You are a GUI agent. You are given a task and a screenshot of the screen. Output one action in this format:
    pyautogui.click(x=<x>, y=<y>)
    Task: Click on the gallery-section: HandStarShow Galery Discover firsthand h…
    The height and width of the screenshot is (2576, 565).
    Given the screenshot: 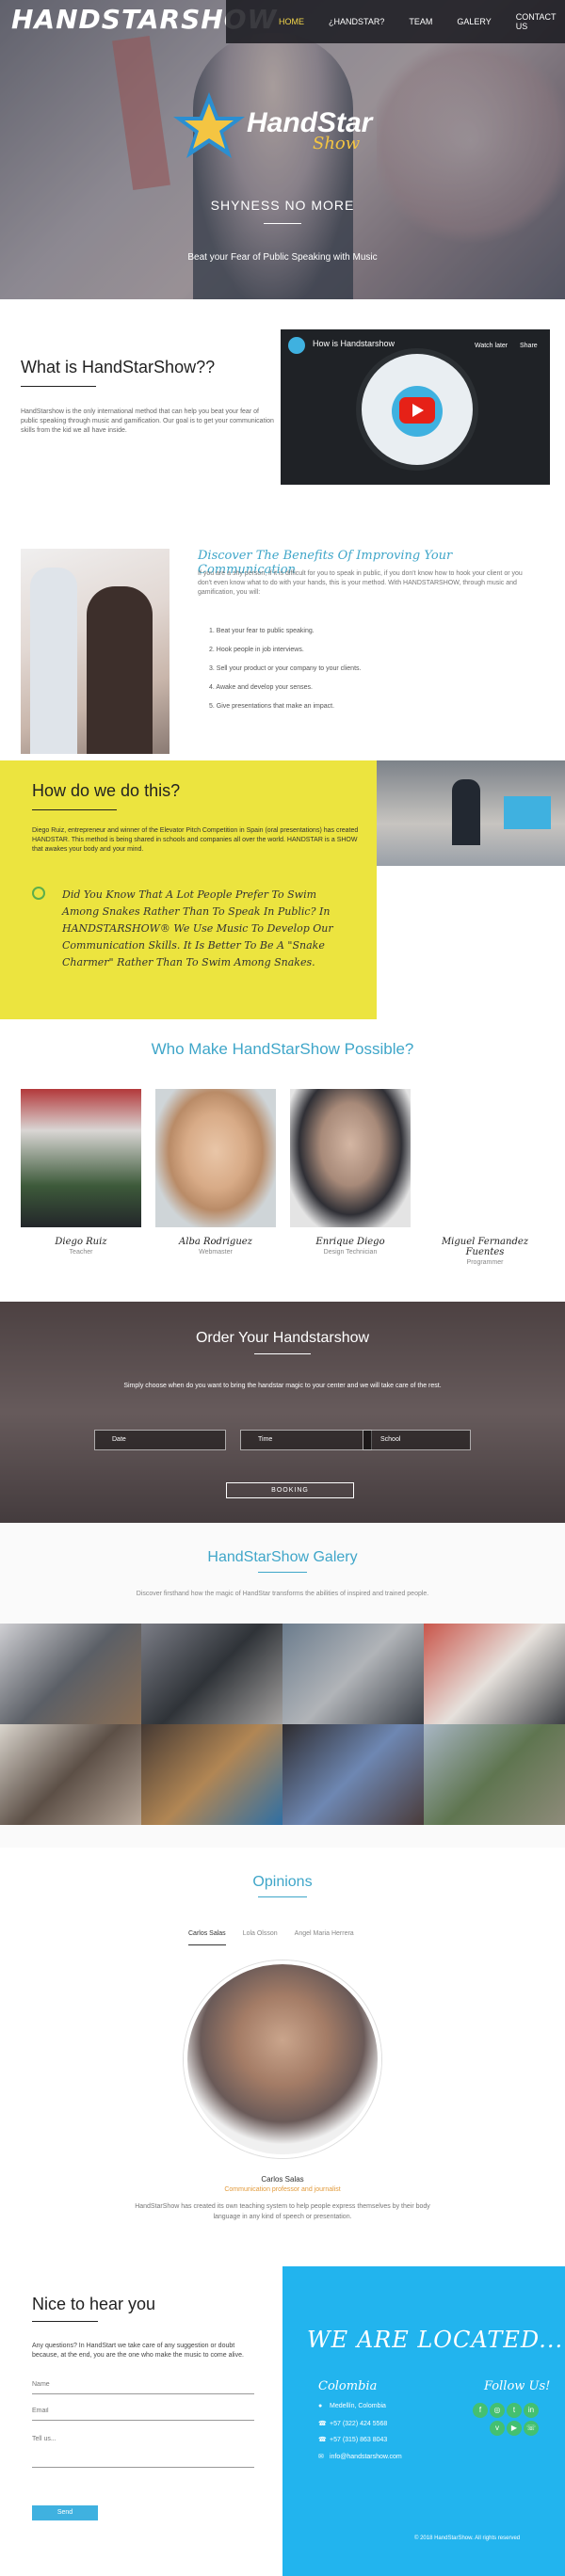 What is the action you would take?
    pyautogui.click(x=282, y=1685)
    